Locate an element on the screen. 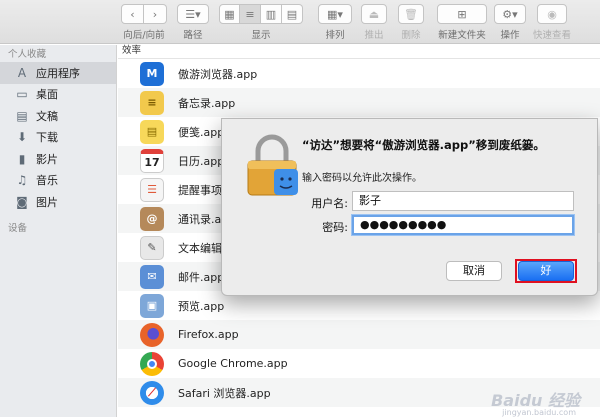  quicklook-group: ◉ 快速查看 is located at coordinates (552, 22).